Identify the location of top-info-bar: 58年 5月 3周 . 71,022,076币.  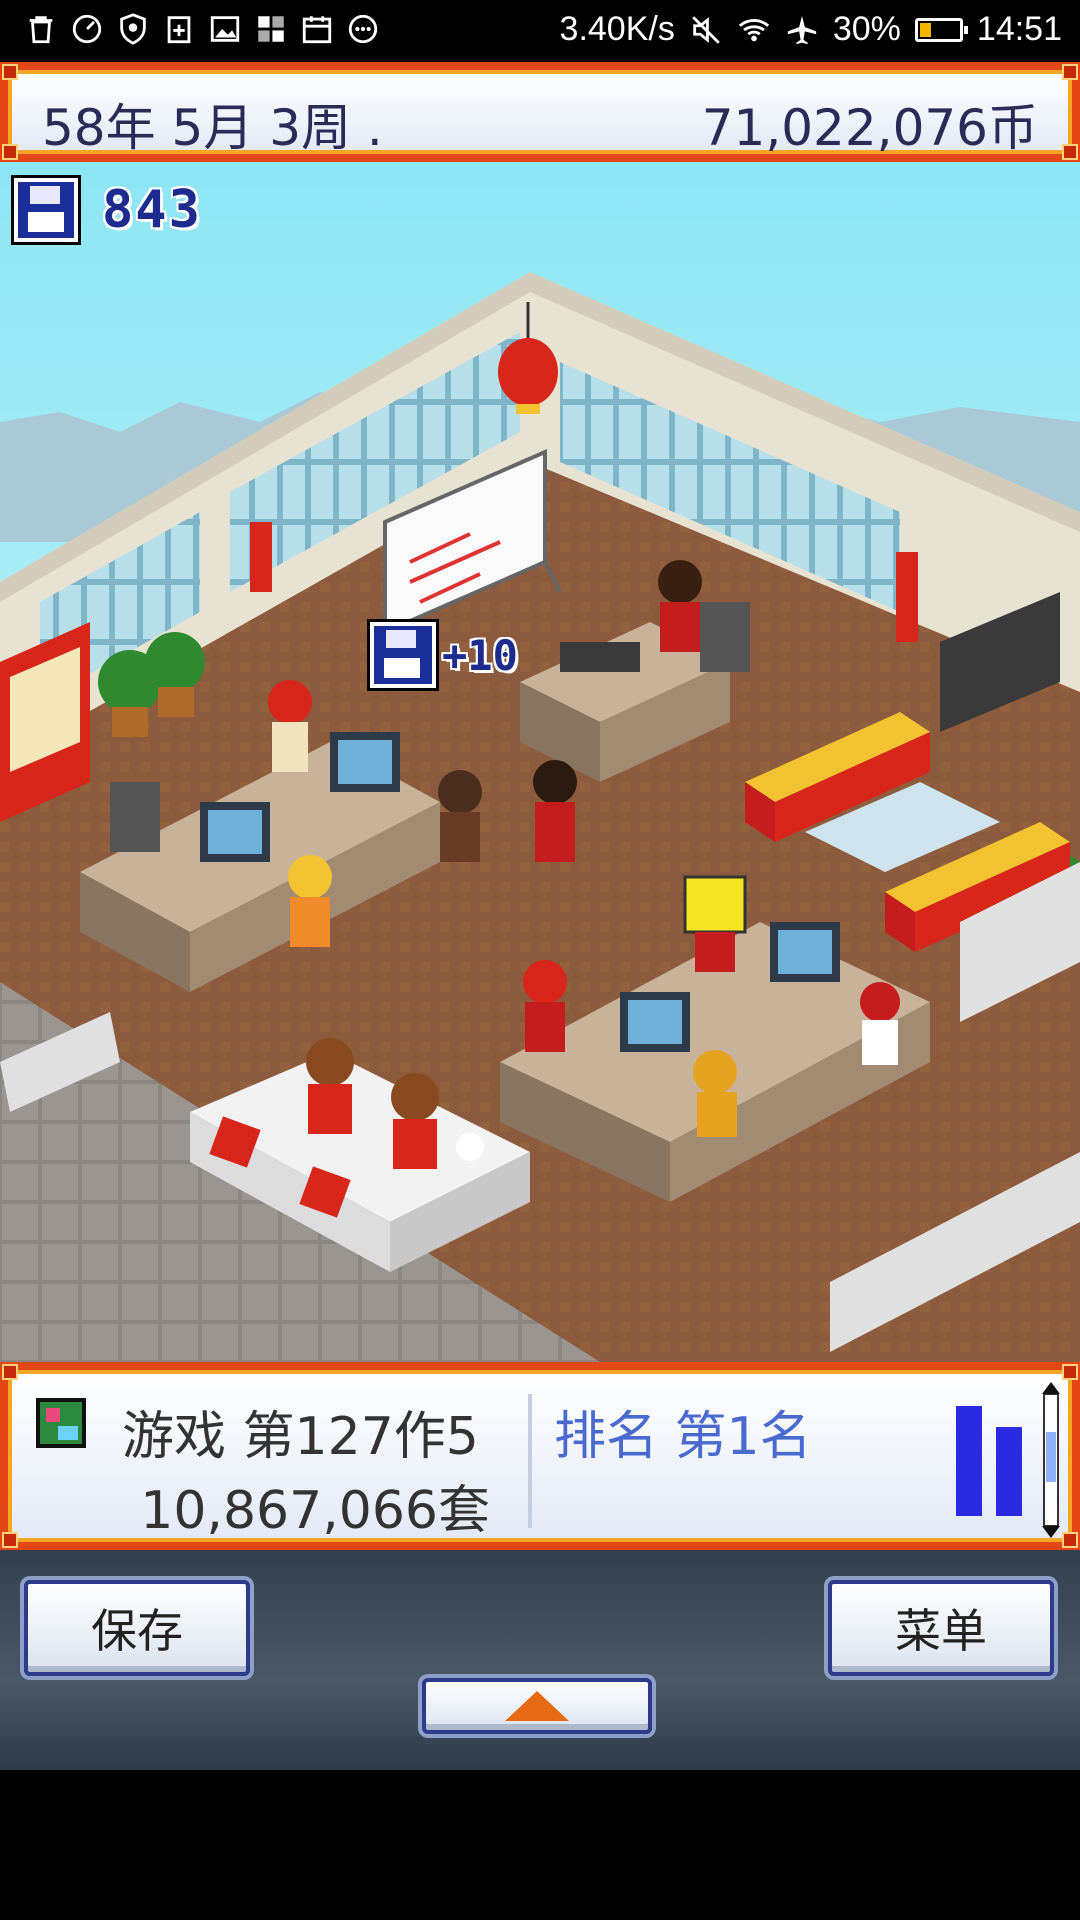
(540, 112).